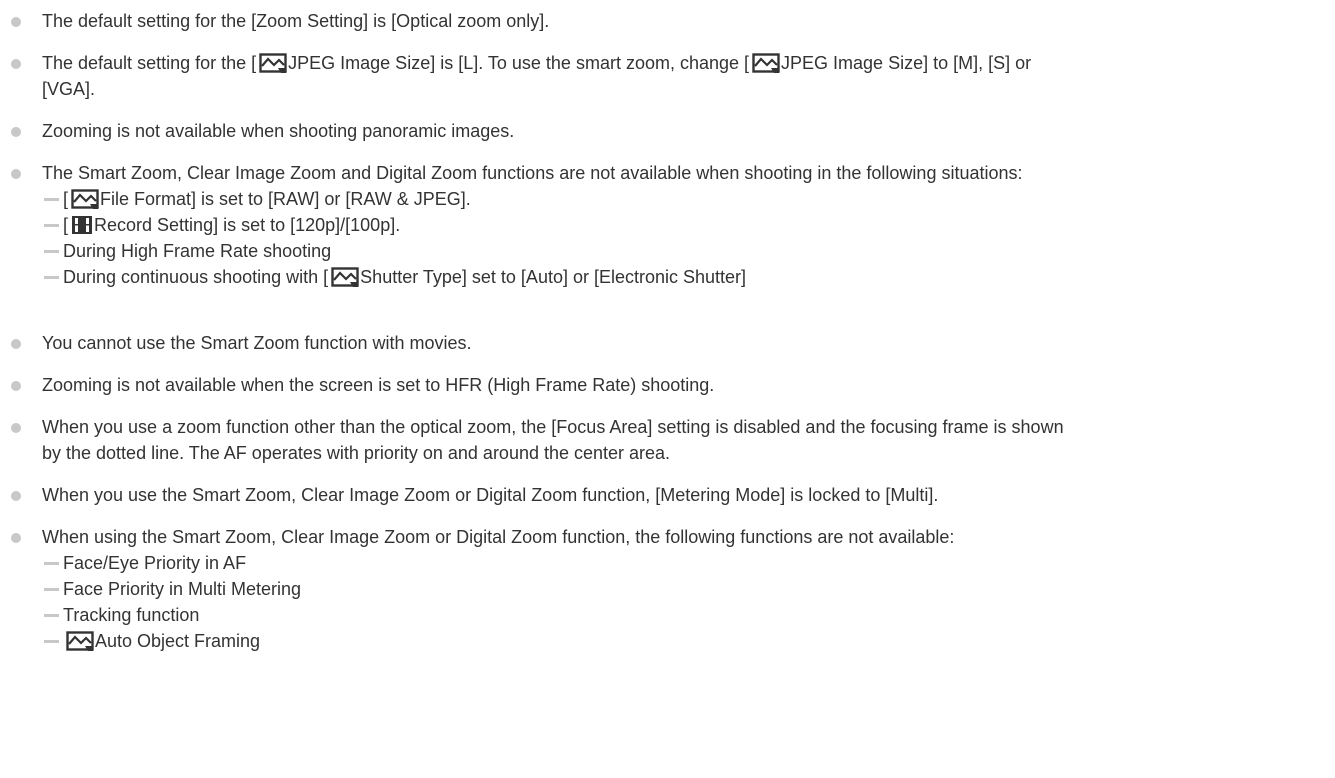  What do you see at coordinates (69, 89) in the screenshot?
I see `note-text: [VGA].` at bounding box center [69, 89].